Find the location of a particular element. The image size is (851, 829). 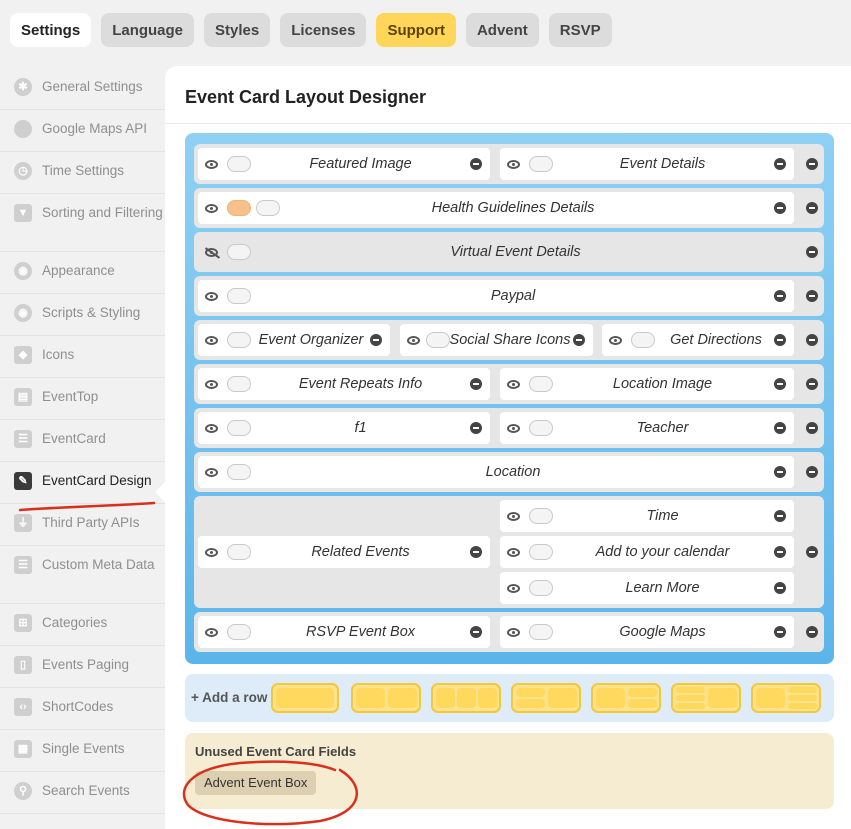

sidebar-item-eventcard: ☰ EventCard is located at coordinates (82, 441).